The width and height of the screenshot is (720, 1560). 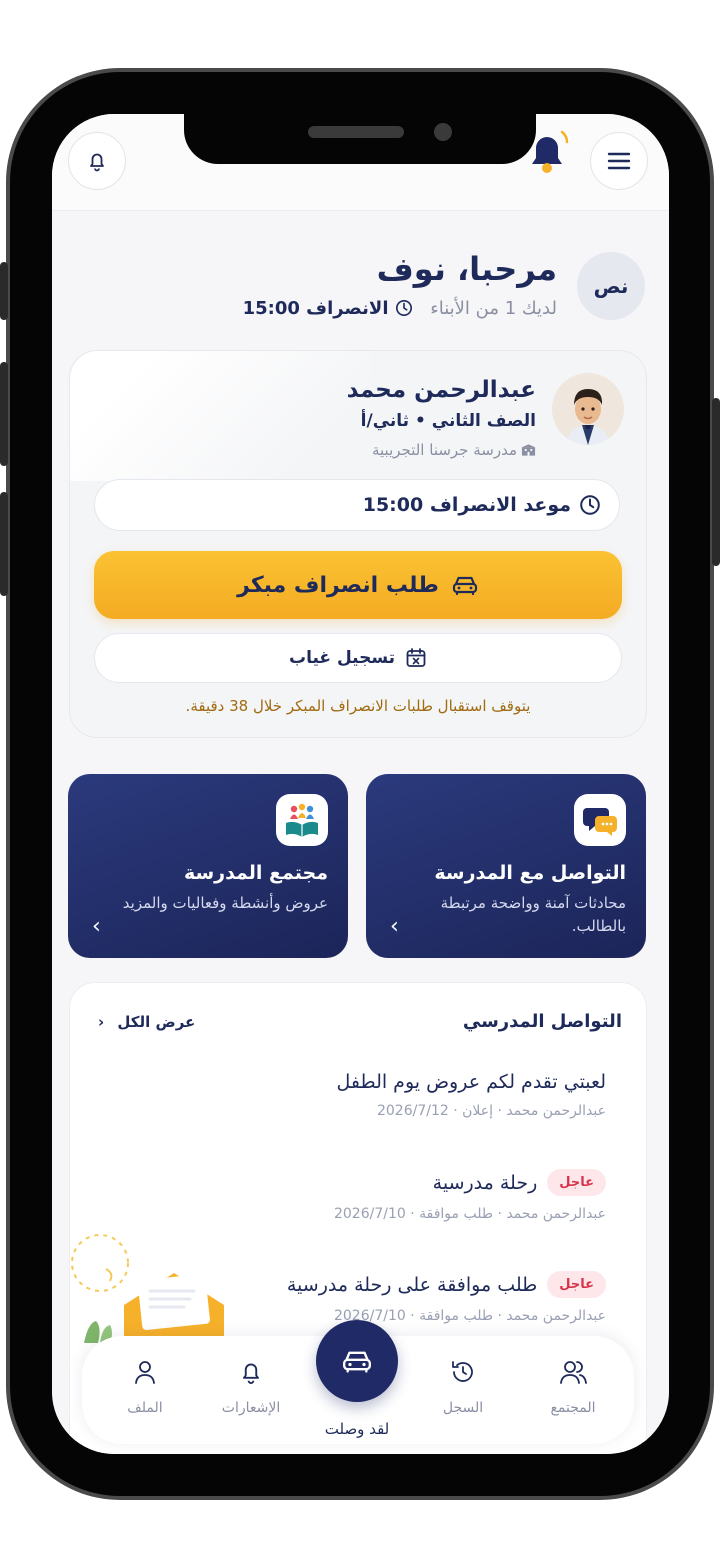 What do you see at coordinates (251, 1408) in the screenshot?
I see `nav-label: الإشعارات` at bounding box center [251, 1408].